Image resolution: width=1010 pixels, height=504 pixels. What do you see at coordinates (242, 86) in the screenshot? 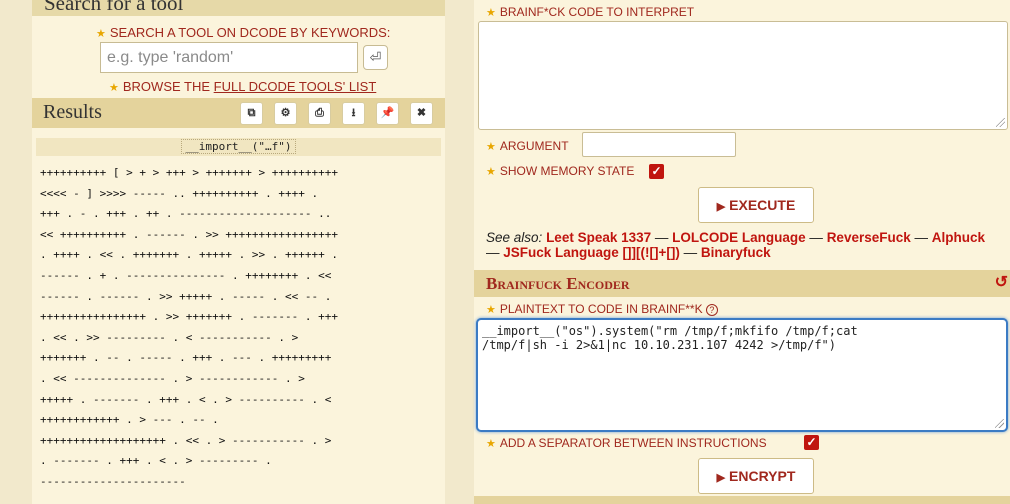
I see `browse-tools-link: ★ BROWSE THE FULL DCODE TOOLS' LIST` at bounding box center [242, 86].